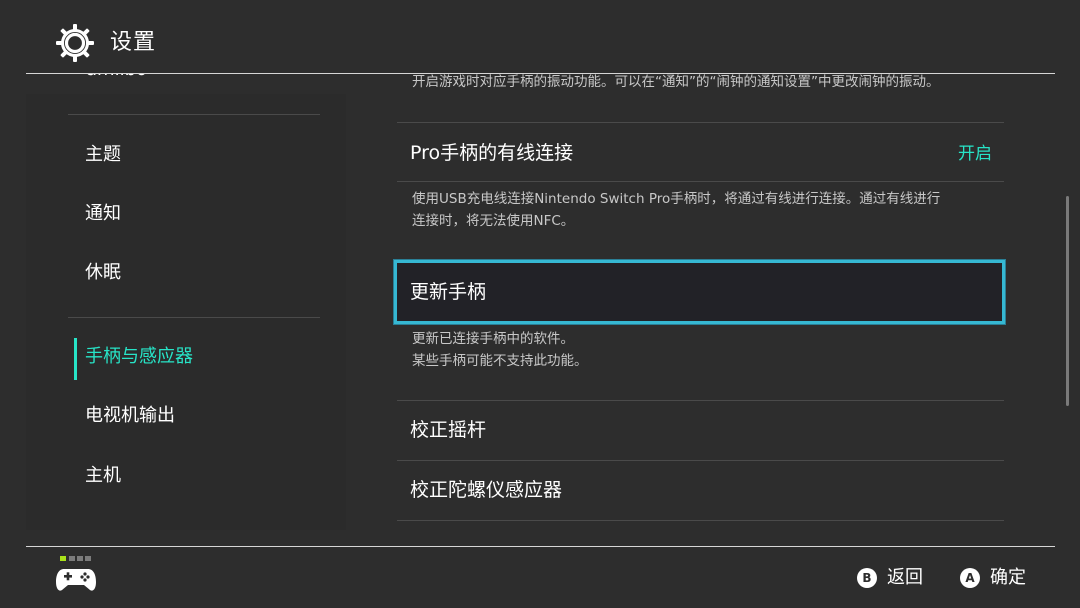 The width and height of the screenshot is (1080, 608). What do you see at coordinates (1067, 301) in the screenshot?
I see `scrollbar` at bounding box center [1067, 301].